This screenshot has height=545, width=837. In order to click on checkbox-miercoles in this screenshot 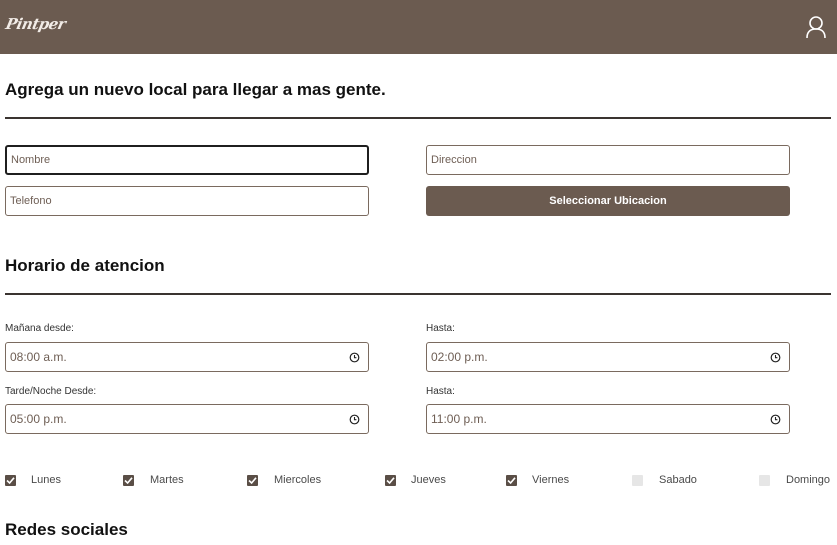, I will do `click(252, 480)`.